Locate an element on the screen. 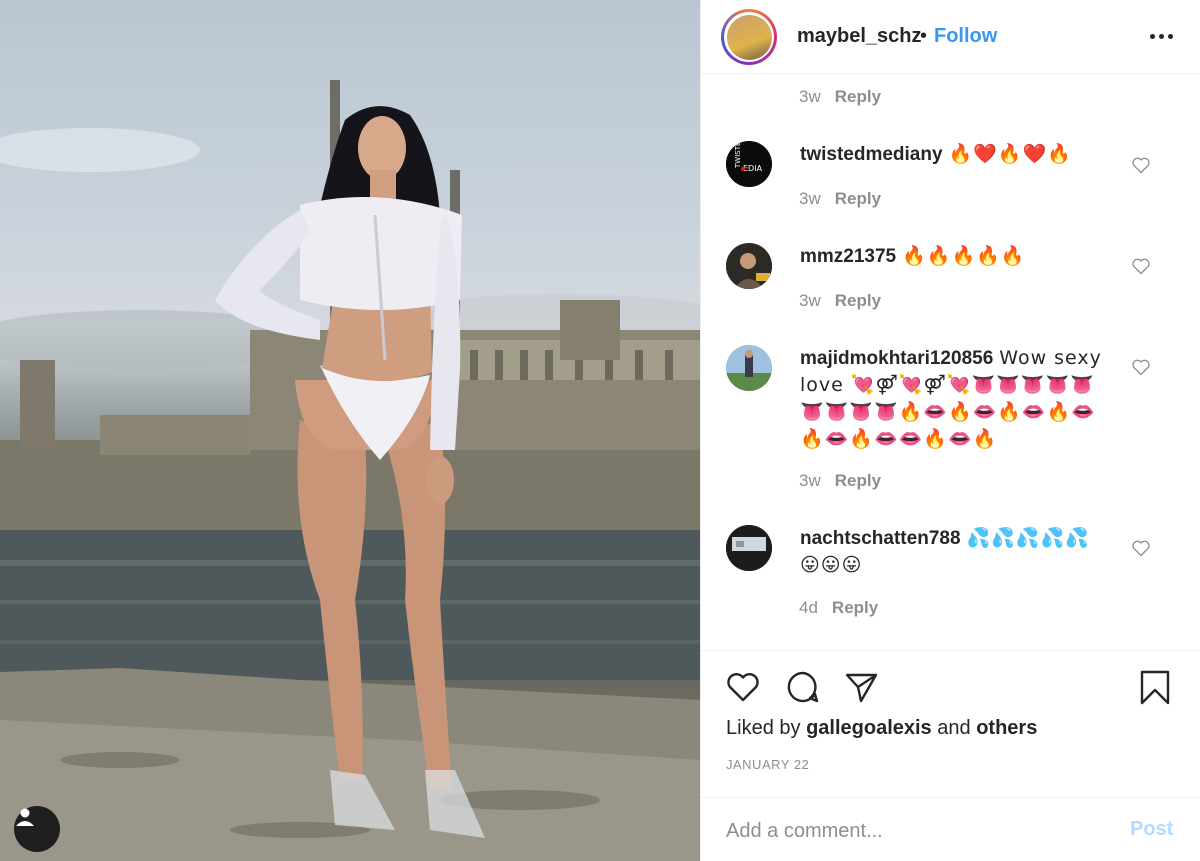  post-header: maybel_schz • Follow is located at coordinates (950, 37).